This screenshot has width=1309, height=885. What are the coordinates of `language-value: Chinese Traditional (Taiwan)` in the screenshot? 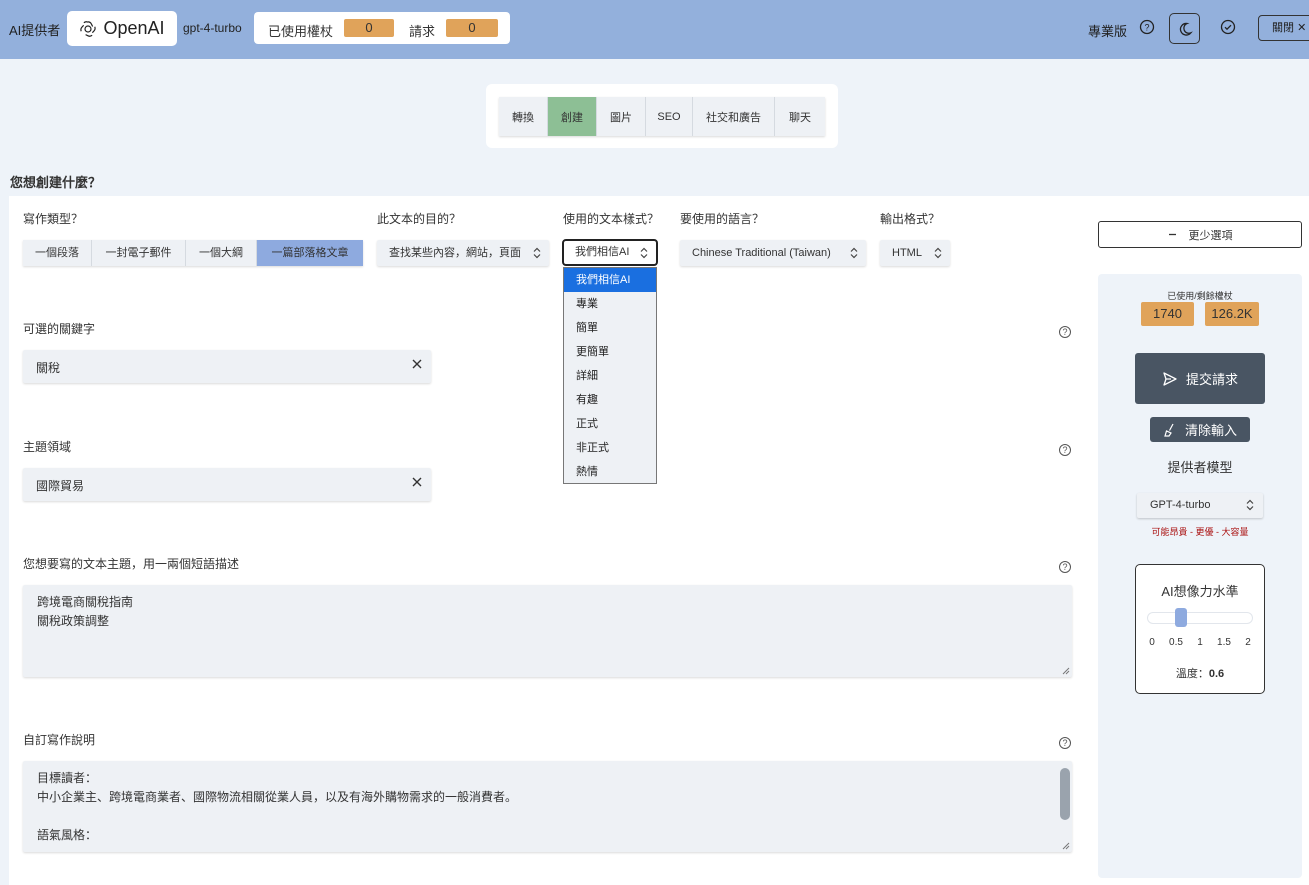 It's located at (761, 253).